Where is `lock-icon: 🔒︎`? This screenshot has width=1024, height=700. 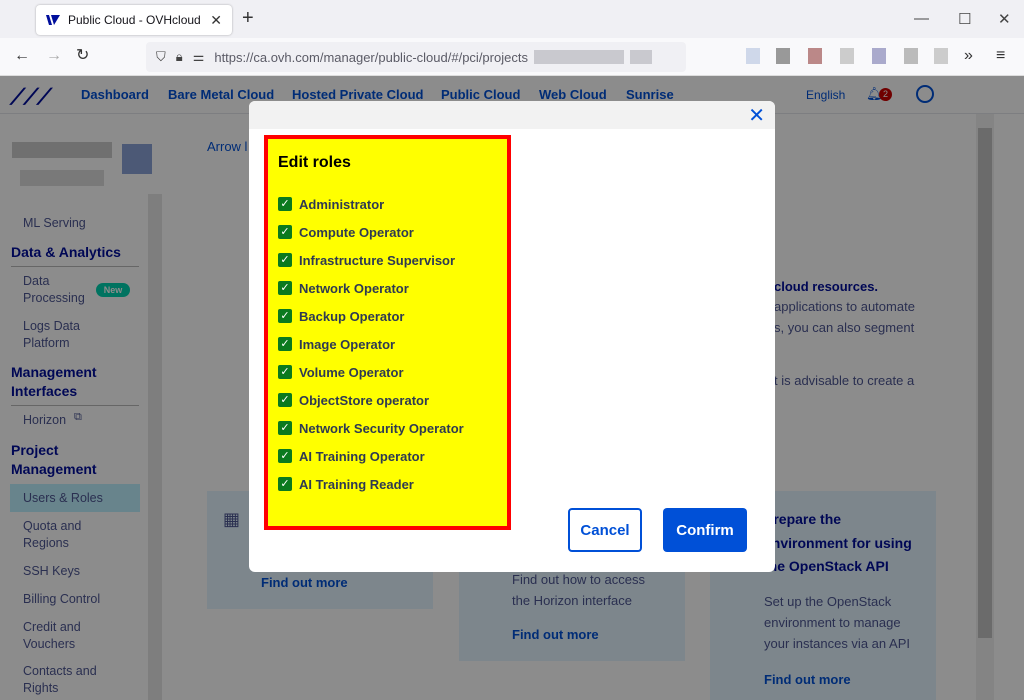 lock-icon: 🔒︎ is located at coordinates (179, 56).